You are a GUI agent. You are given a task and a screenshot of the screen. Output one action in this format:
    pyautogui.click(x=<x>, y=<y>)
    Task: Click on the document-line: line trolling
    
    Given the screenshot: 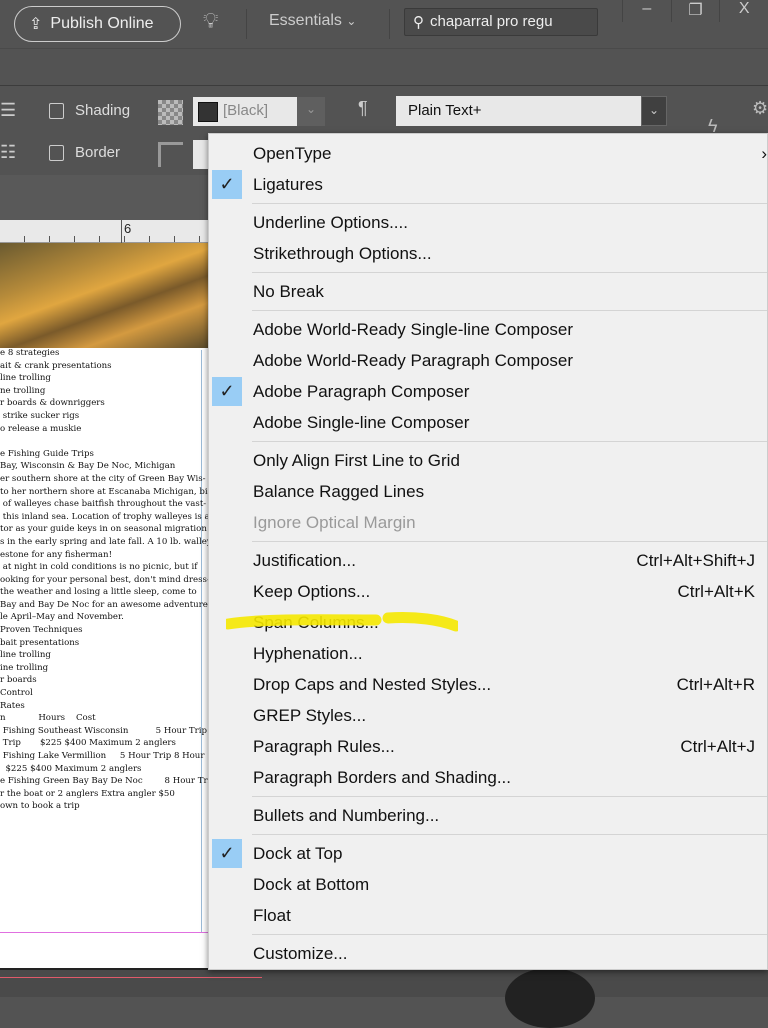 What is the action you would take?
    pyautogui.click(x=25, y=378)
    